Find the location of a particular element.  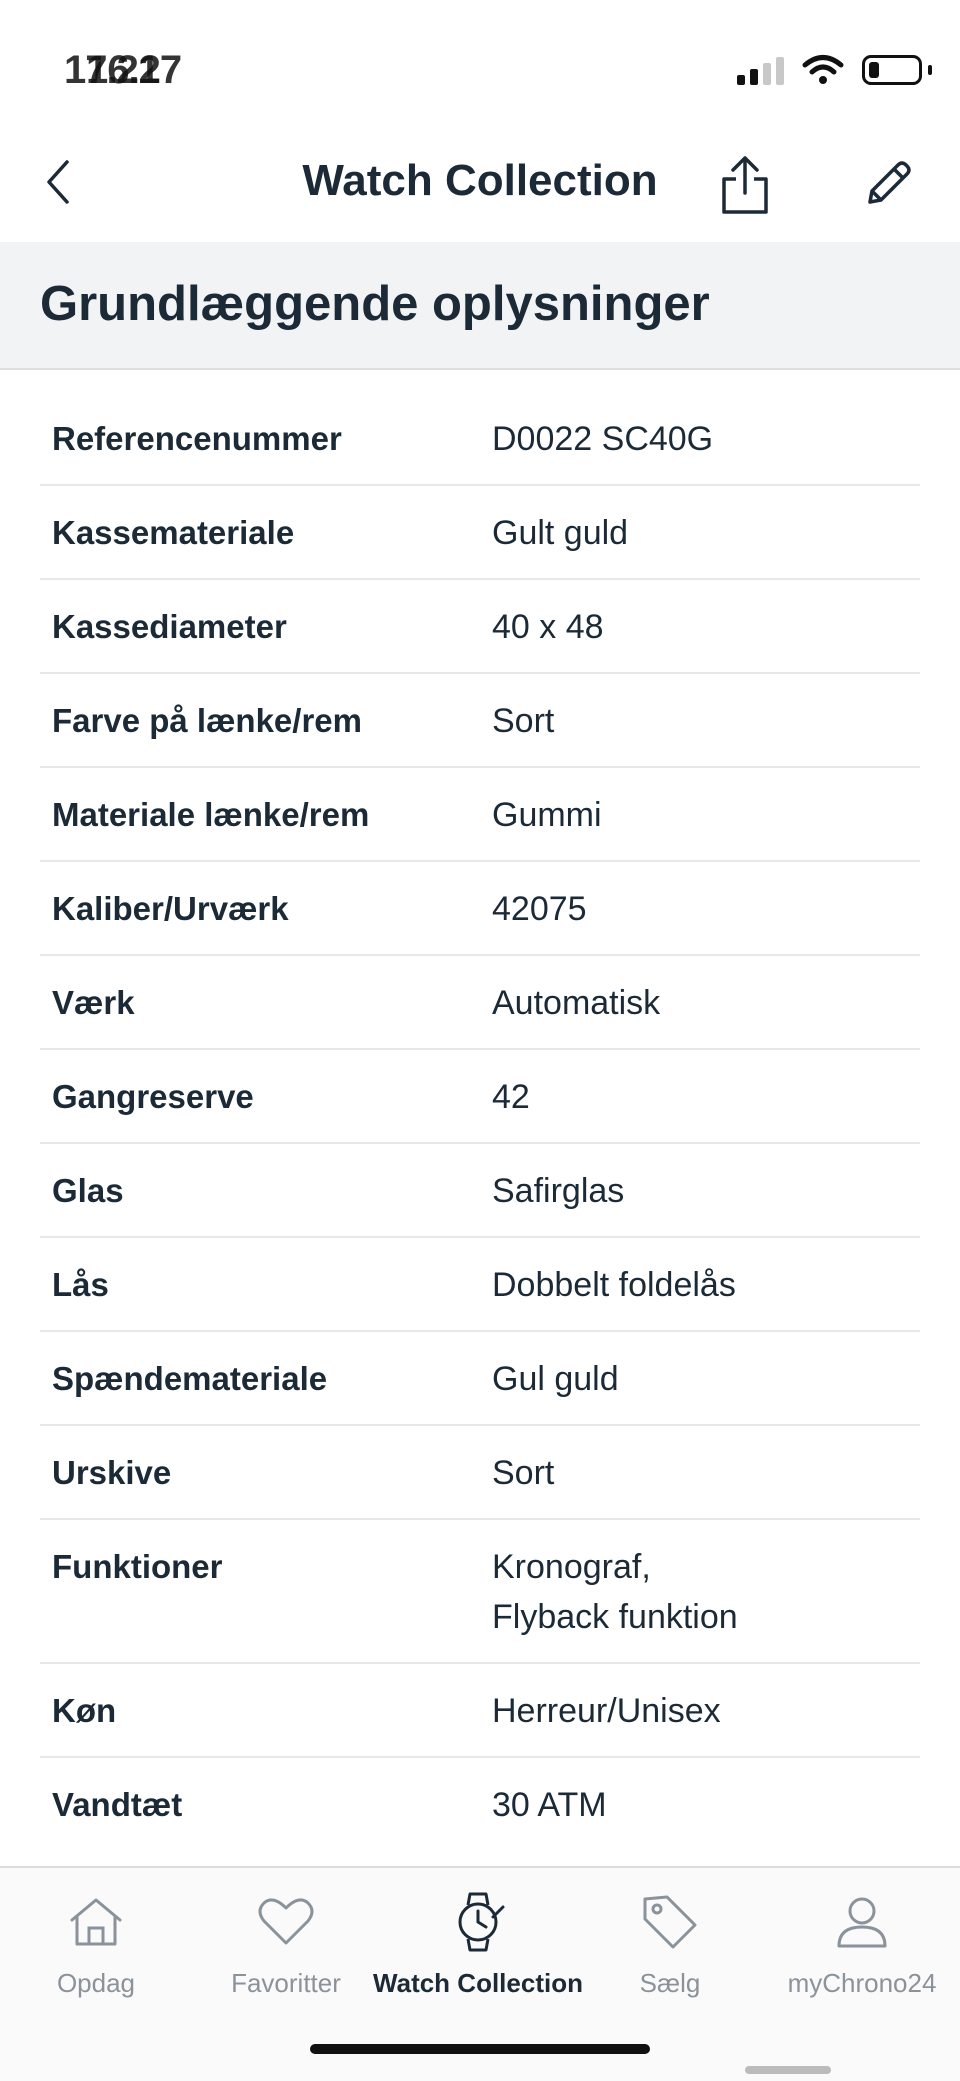

detail-label: Lås is located at coordinates (80, 1284).